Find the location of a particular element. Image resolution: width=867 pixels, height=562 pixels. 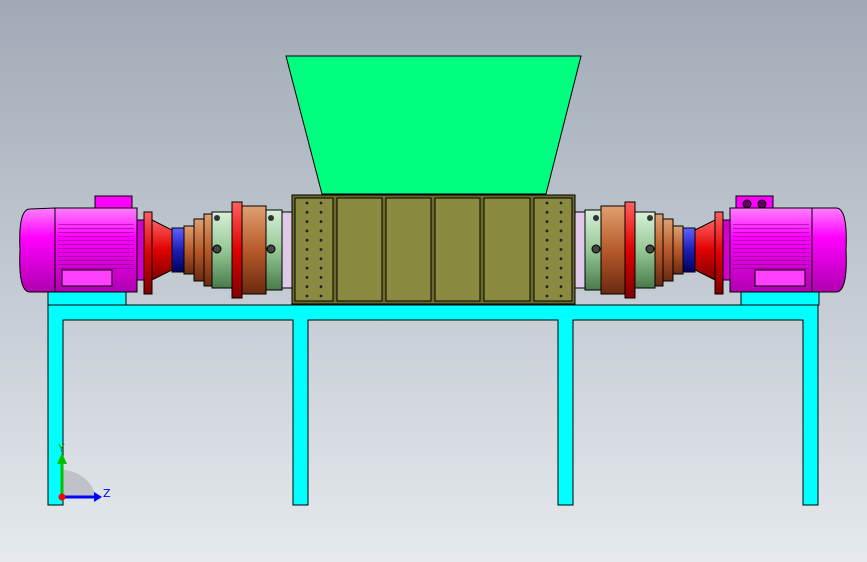

y-axis-label: Y is located at coordinates (61, 448).